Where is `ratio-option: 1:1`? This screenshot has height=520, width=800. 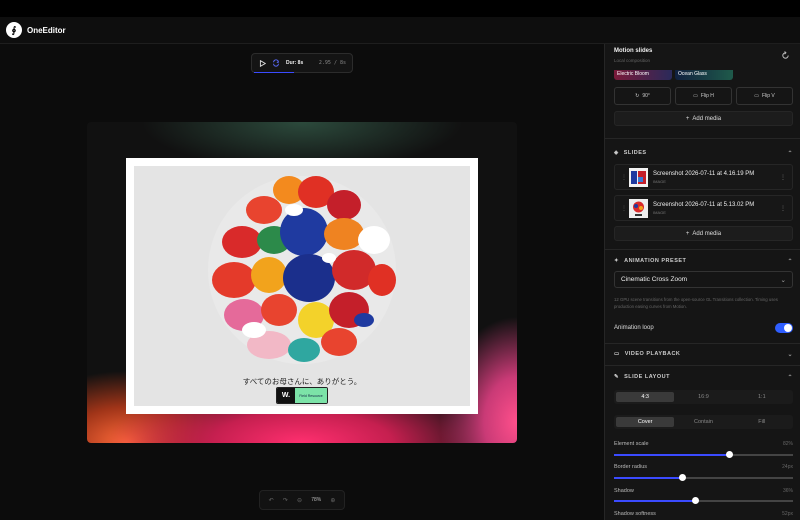
ratio-option: 1:1 is located at coordinates (762, 397).